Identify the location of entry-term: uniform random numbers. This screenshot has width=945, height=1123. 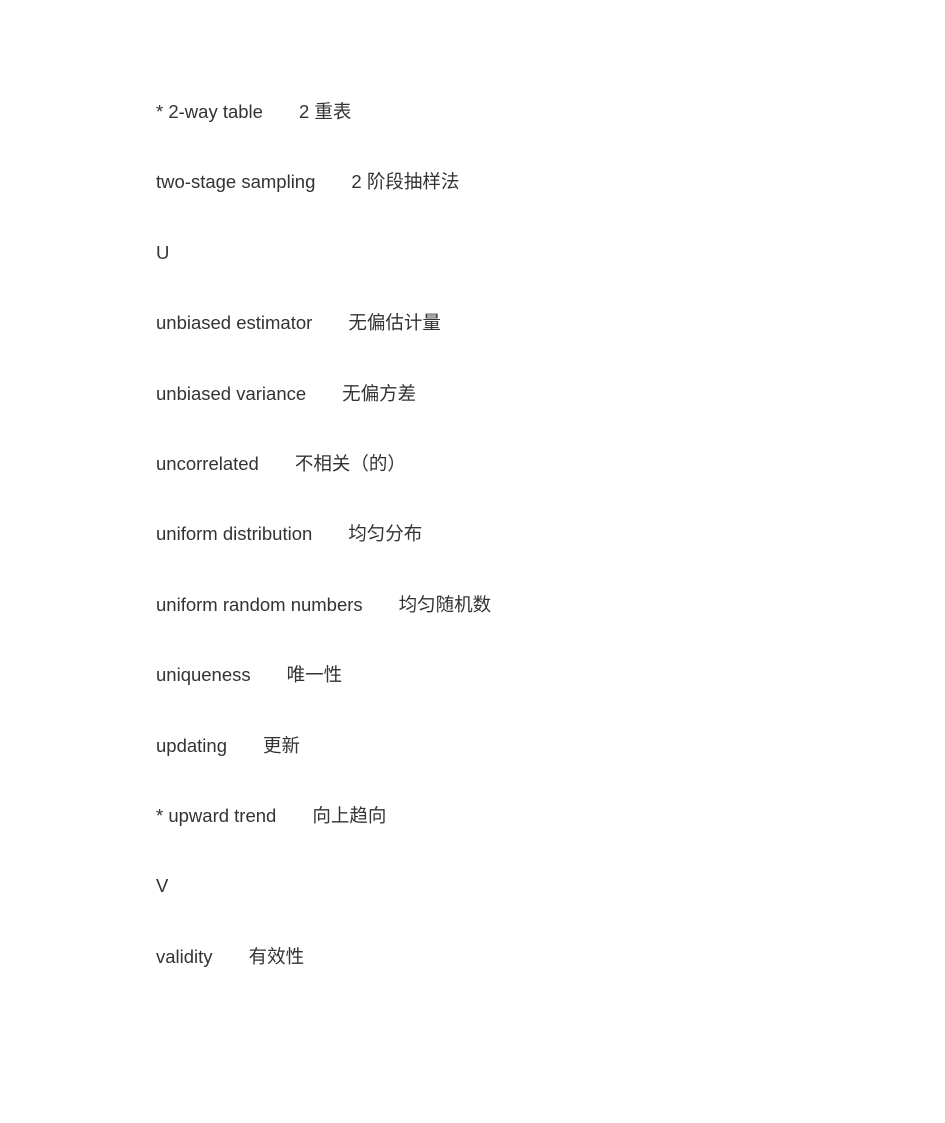
(259, 604).